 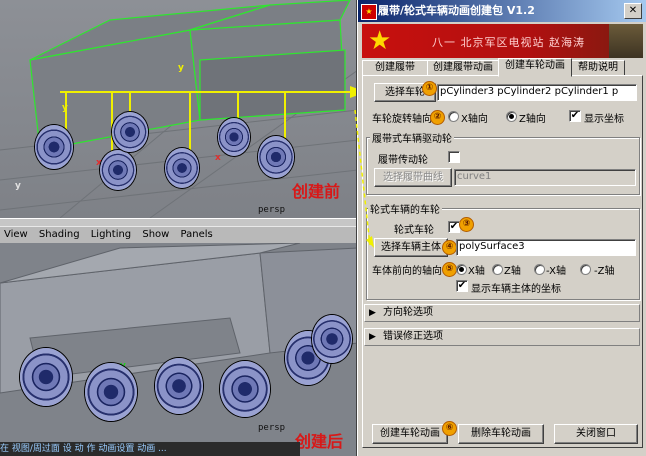 I want to click on tab-wheel-animation: 创建车轮动画, so click(x=535, y=67).